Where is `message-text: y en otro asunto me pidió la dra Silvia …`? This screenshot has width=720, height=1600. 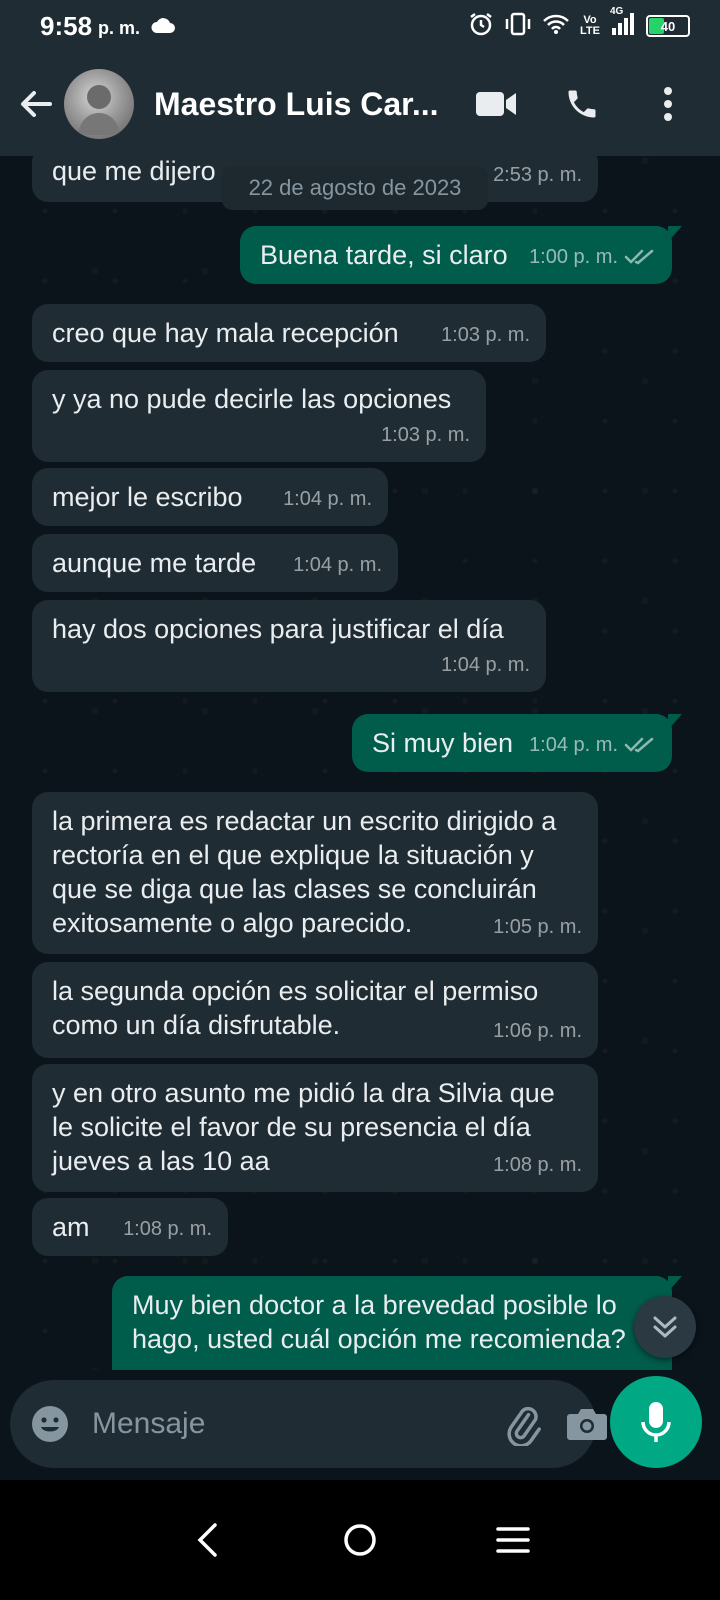 message-text: y en otro asunto me pidió la dra Silvia … is located at coordinates (303, 1127).